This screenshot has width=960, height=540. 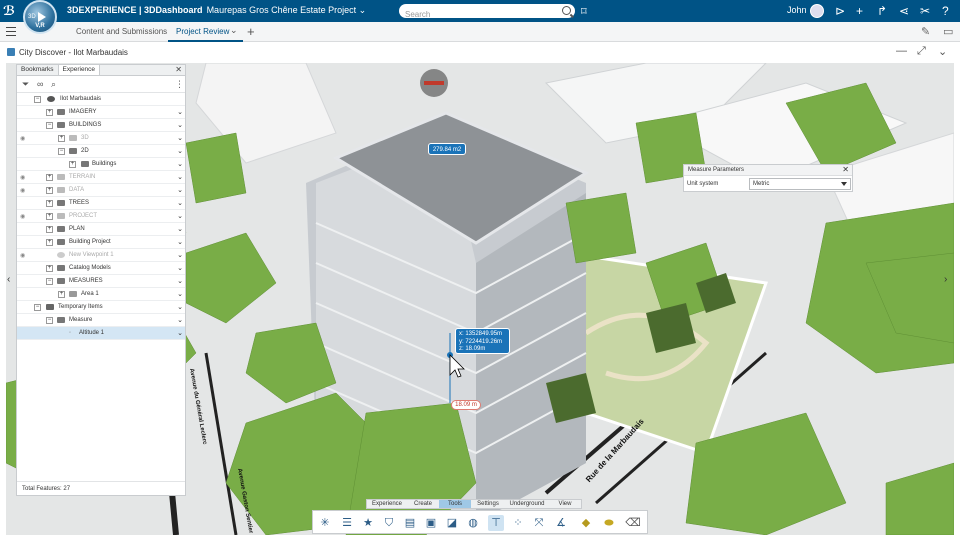 What do you see at coordinates (101, 216) in the screenshot?
I see `tree-row: ◉ + PROJECT ⌄` at bounding box center [101, 216].